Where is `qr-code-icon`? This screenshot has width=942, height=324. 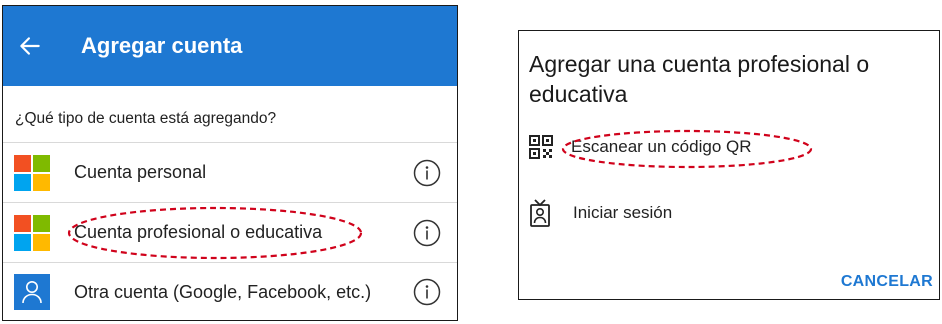
qr-code-icon is located at coordinates (541, 147).